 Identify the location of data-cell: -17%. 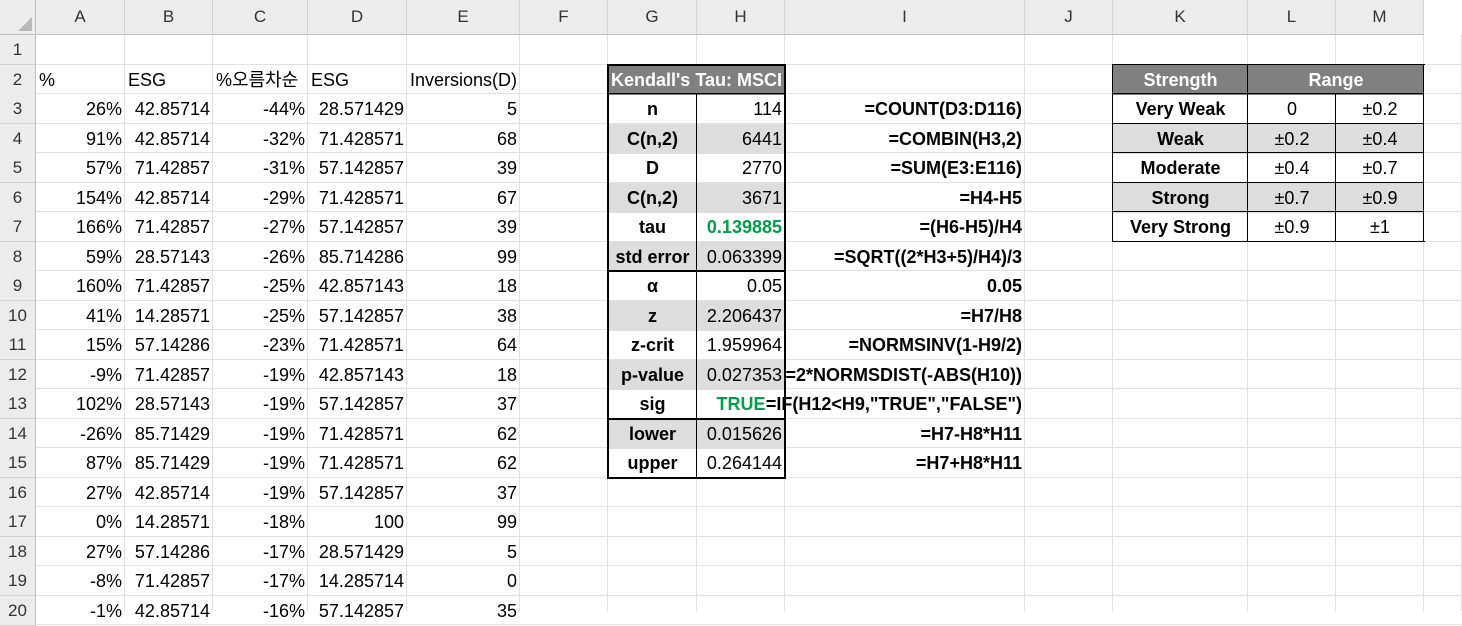
(260, 581).